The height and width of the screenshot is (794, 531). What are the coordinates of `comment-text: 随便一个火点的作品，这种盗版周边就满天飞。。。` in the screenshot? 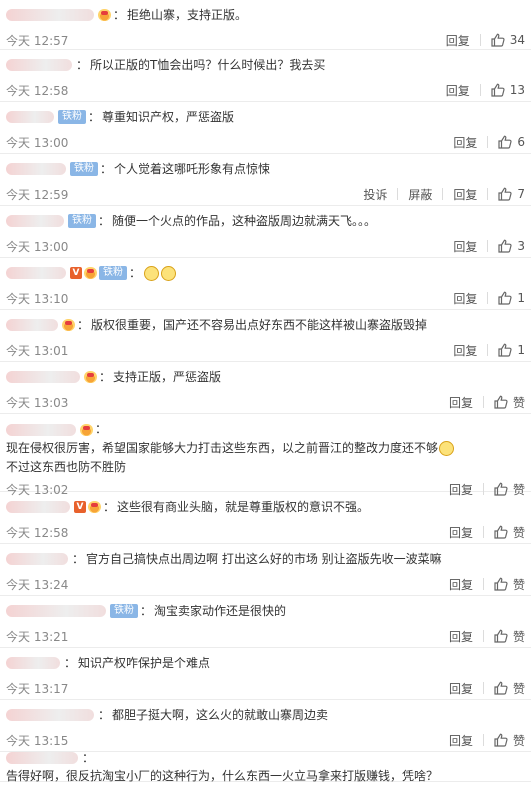 It's located at (244, 221).